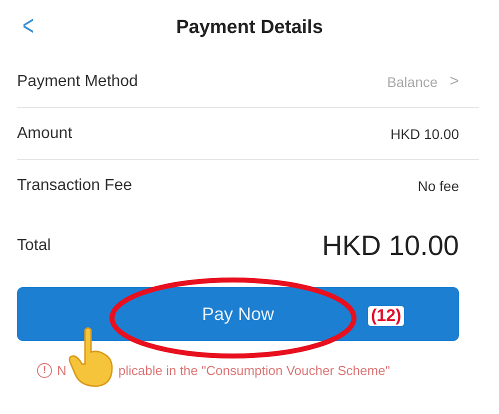 Image resolution: width=499 pixels, height=414 pixels. Describe the element at coordinates (74, 185) in the screenshot. I see `row-label: Transaction Fee` at that location.